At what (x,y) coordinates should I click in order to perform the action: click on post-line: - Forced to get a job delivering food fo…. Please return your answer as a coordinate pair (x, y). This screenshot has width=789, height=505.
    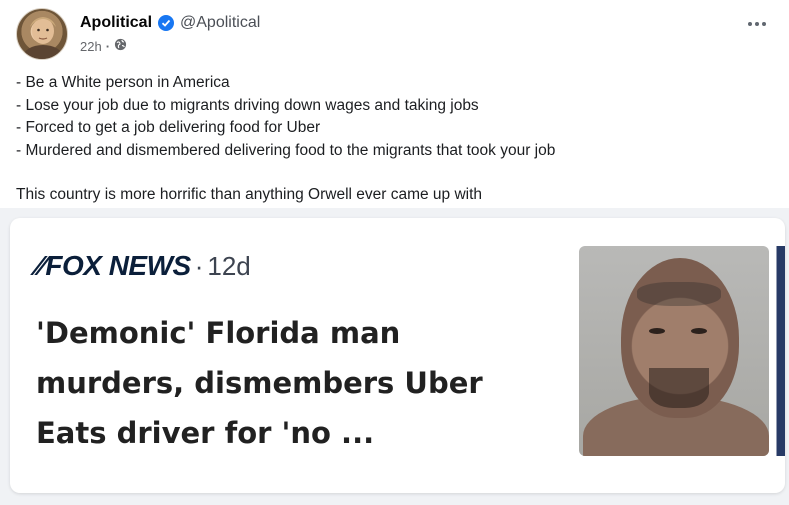
    Looking at the image, I should click on (168, 127).